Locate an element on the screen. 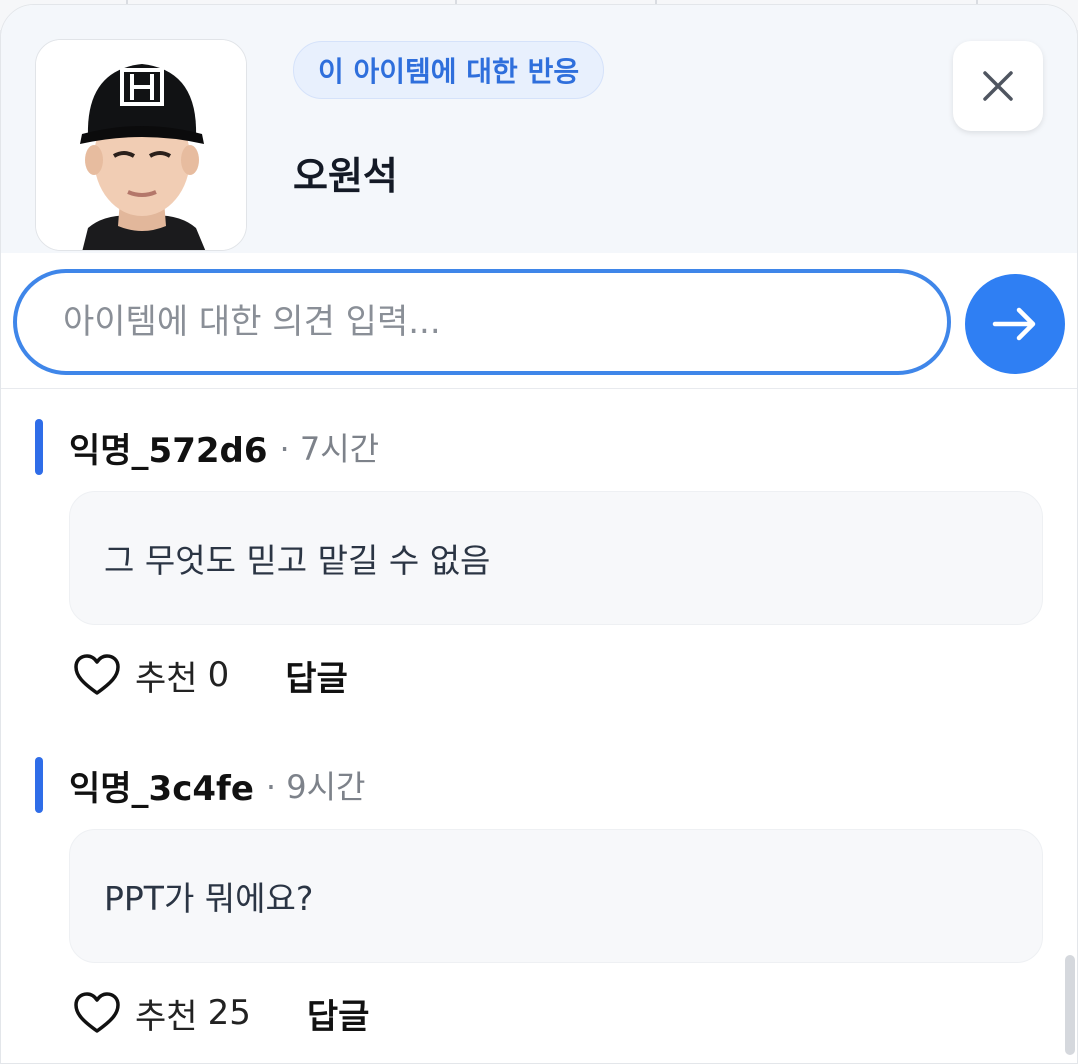  comment-composer is located at coordinates (539, 321).